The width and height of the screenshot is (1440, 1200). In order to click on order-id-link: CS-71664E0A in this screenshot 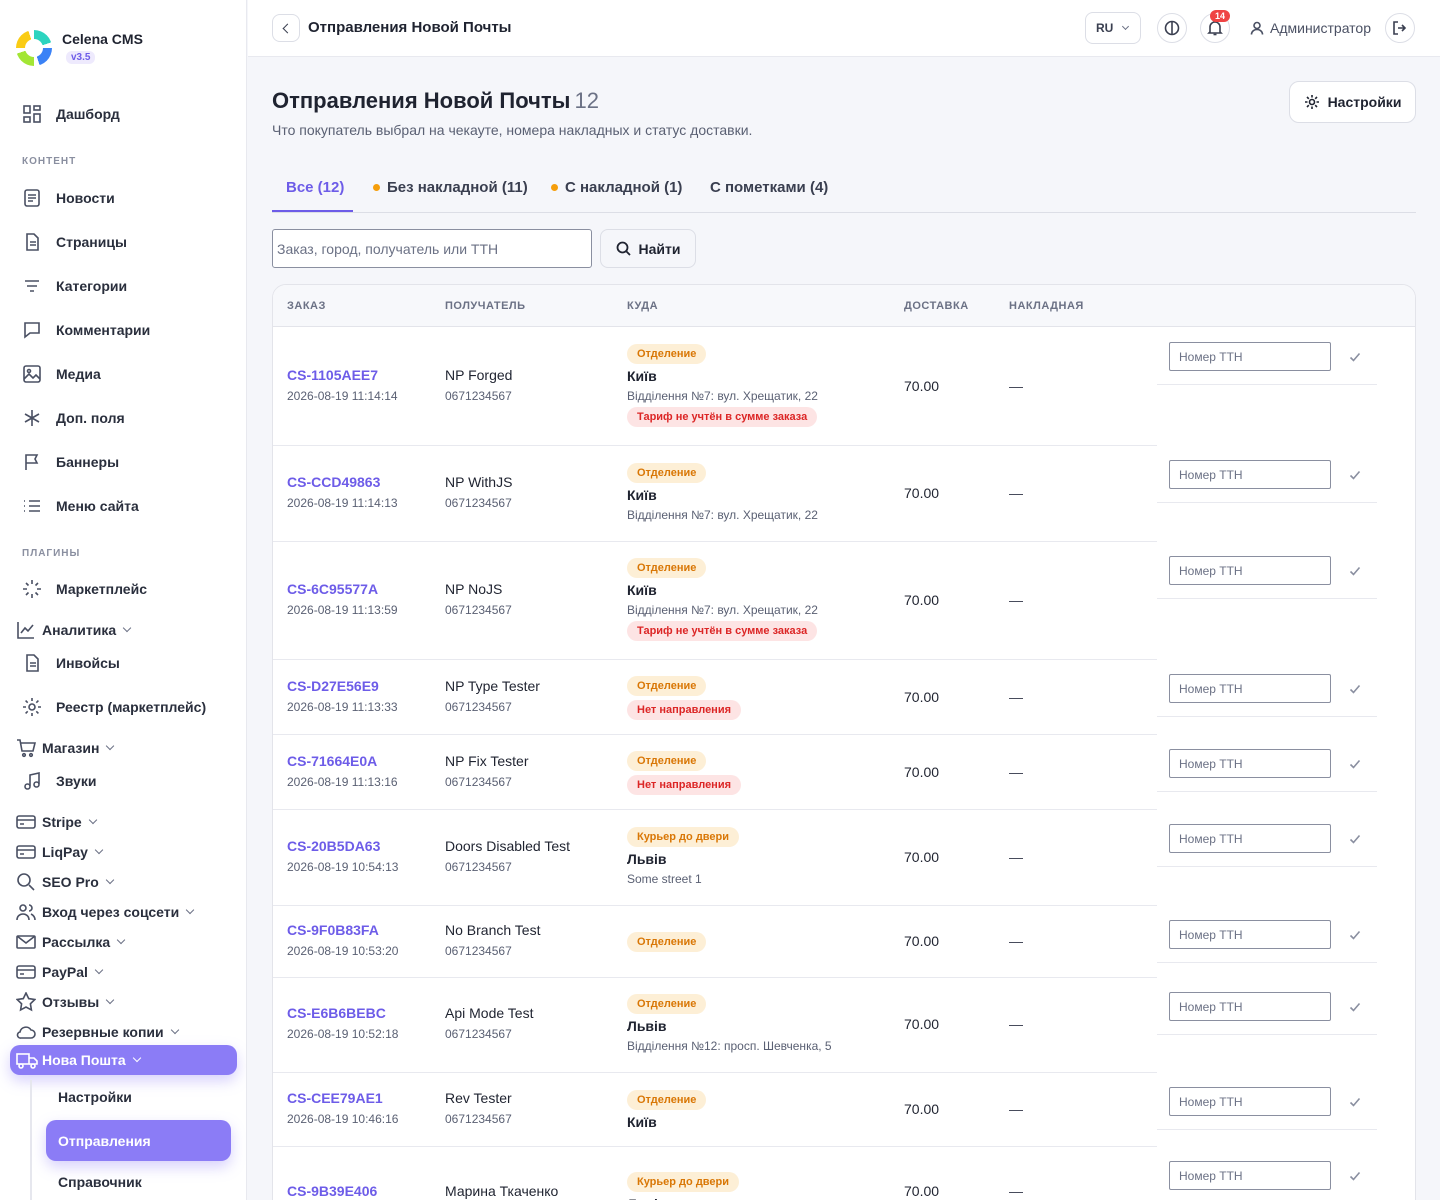, I will do `click(342, 761)`.